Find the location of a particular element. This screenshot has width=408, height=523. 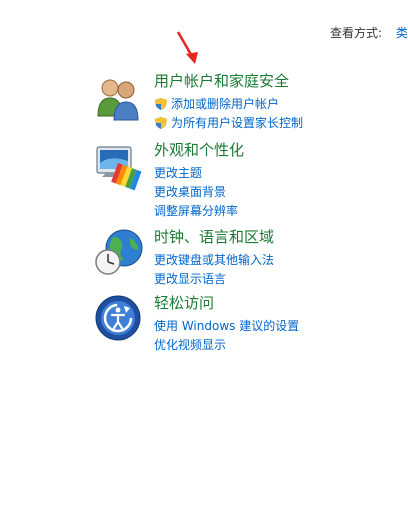

adjust-screen-resolution-link: 调整屏幕分辨率 is located at coordinates (196, 210).